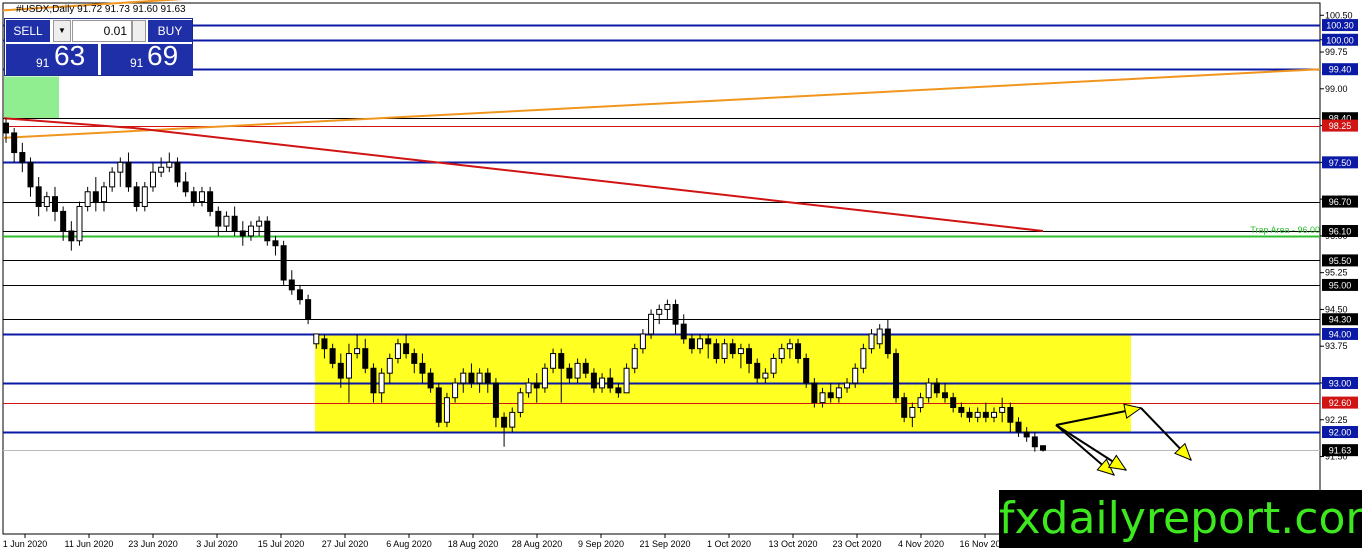 The image size is (1362, 554). What do you see at coordinates (1340, 285) in the screenshot?
I see `level-label: 95.00` at bounding box center [1340, 285].